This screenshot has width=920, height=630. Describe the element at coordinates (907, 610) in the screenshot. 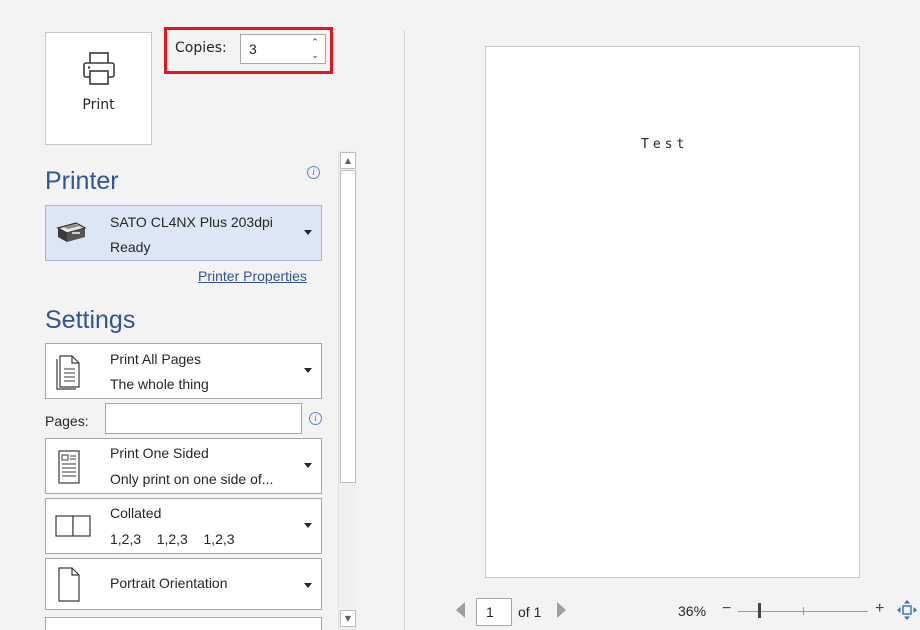

I see `zoom-to-page-icon` at that location.